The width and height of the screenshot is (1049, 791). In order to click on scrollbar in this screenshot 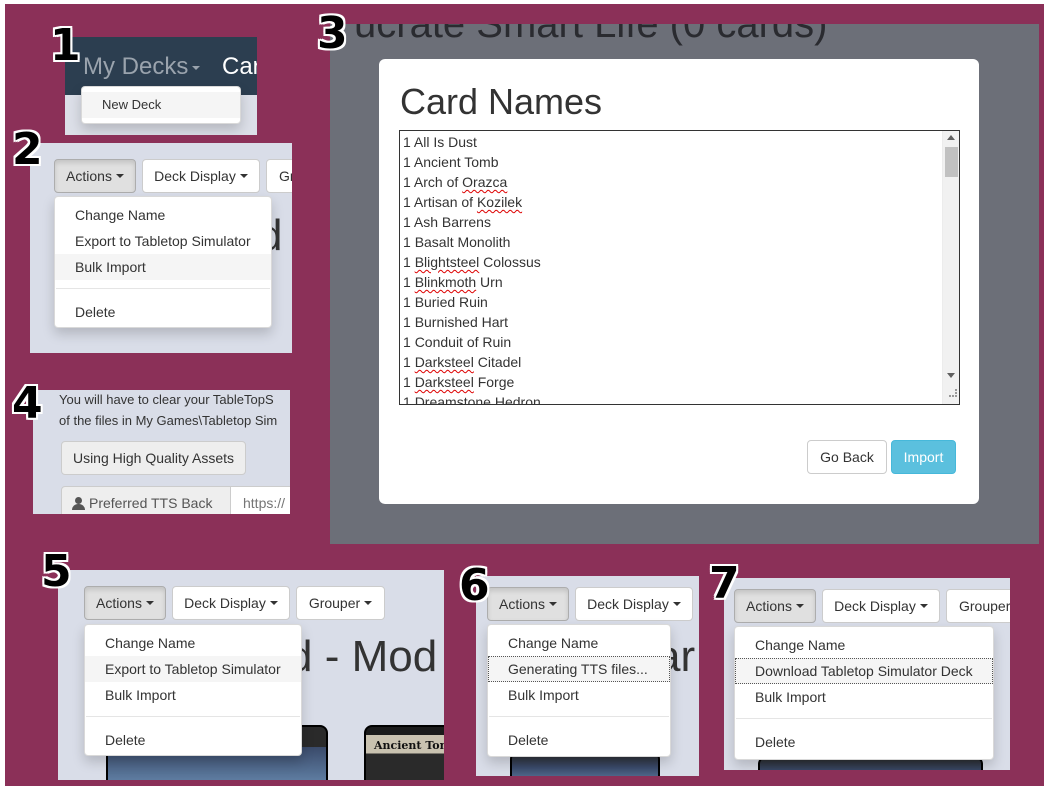, I will do `click(950, 267)`.